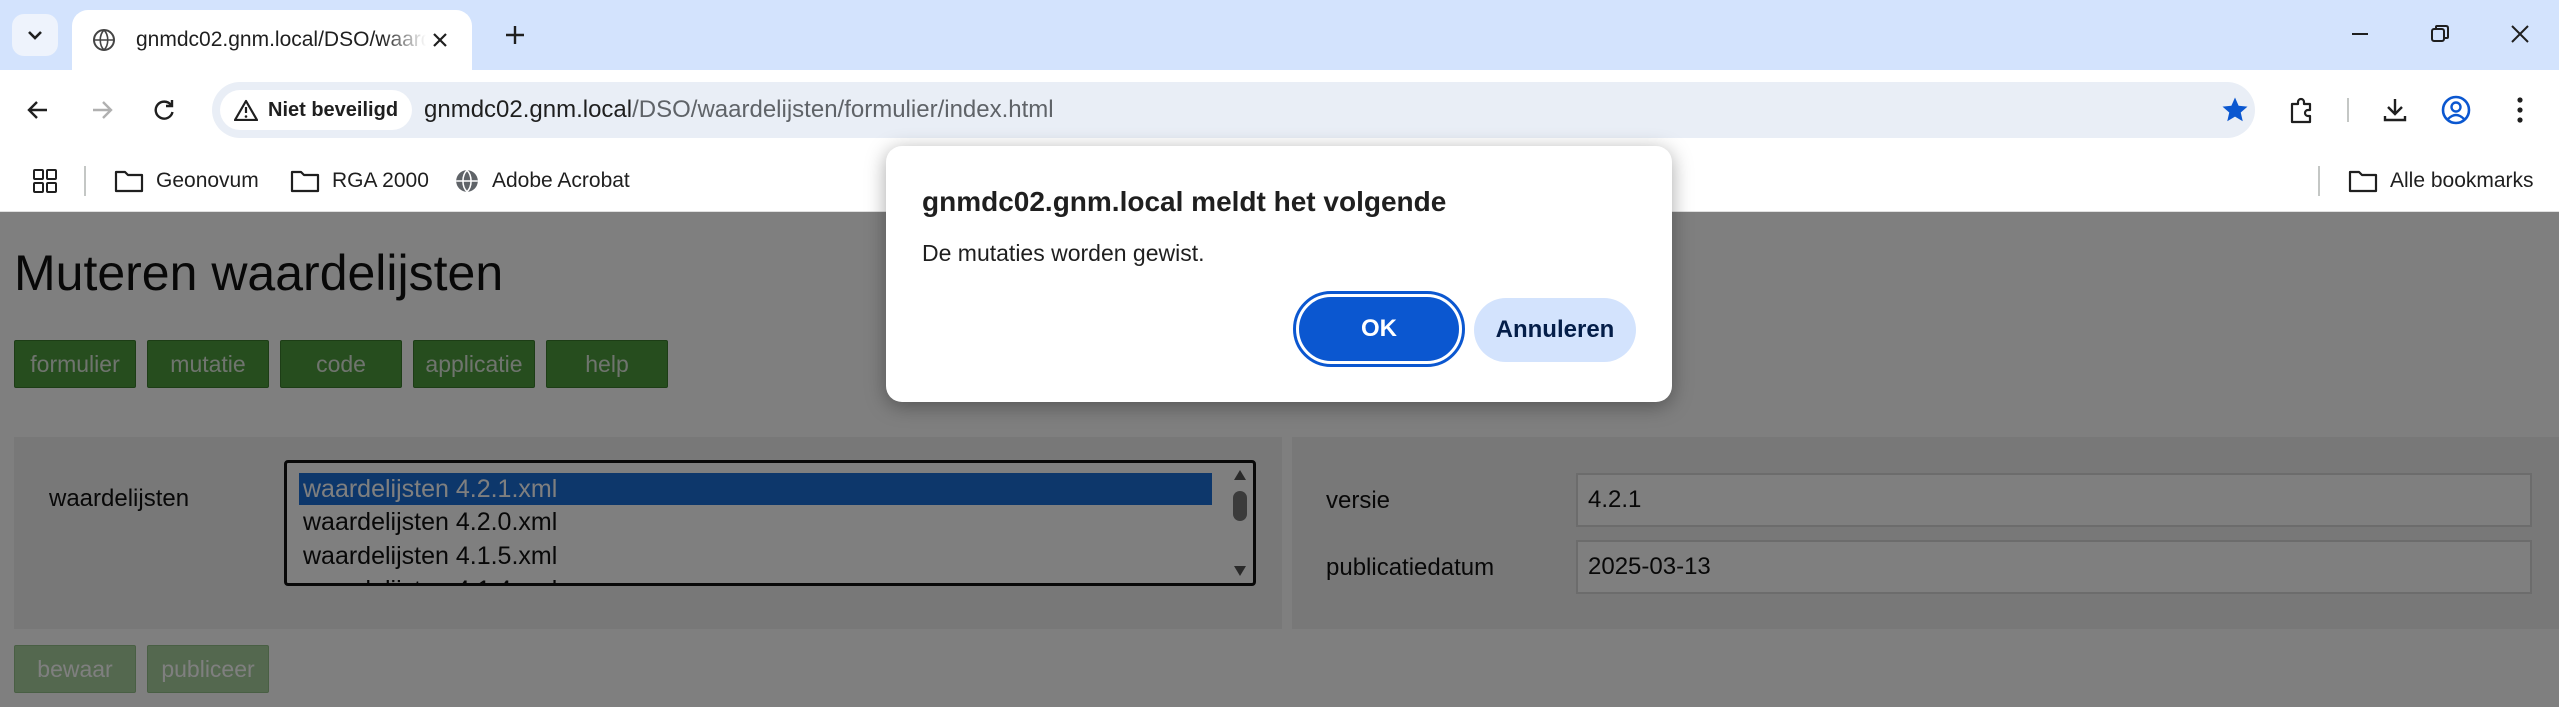 This screenshot has height=707, width=2559. I want to click on minimize-button, so click(2360, 34).